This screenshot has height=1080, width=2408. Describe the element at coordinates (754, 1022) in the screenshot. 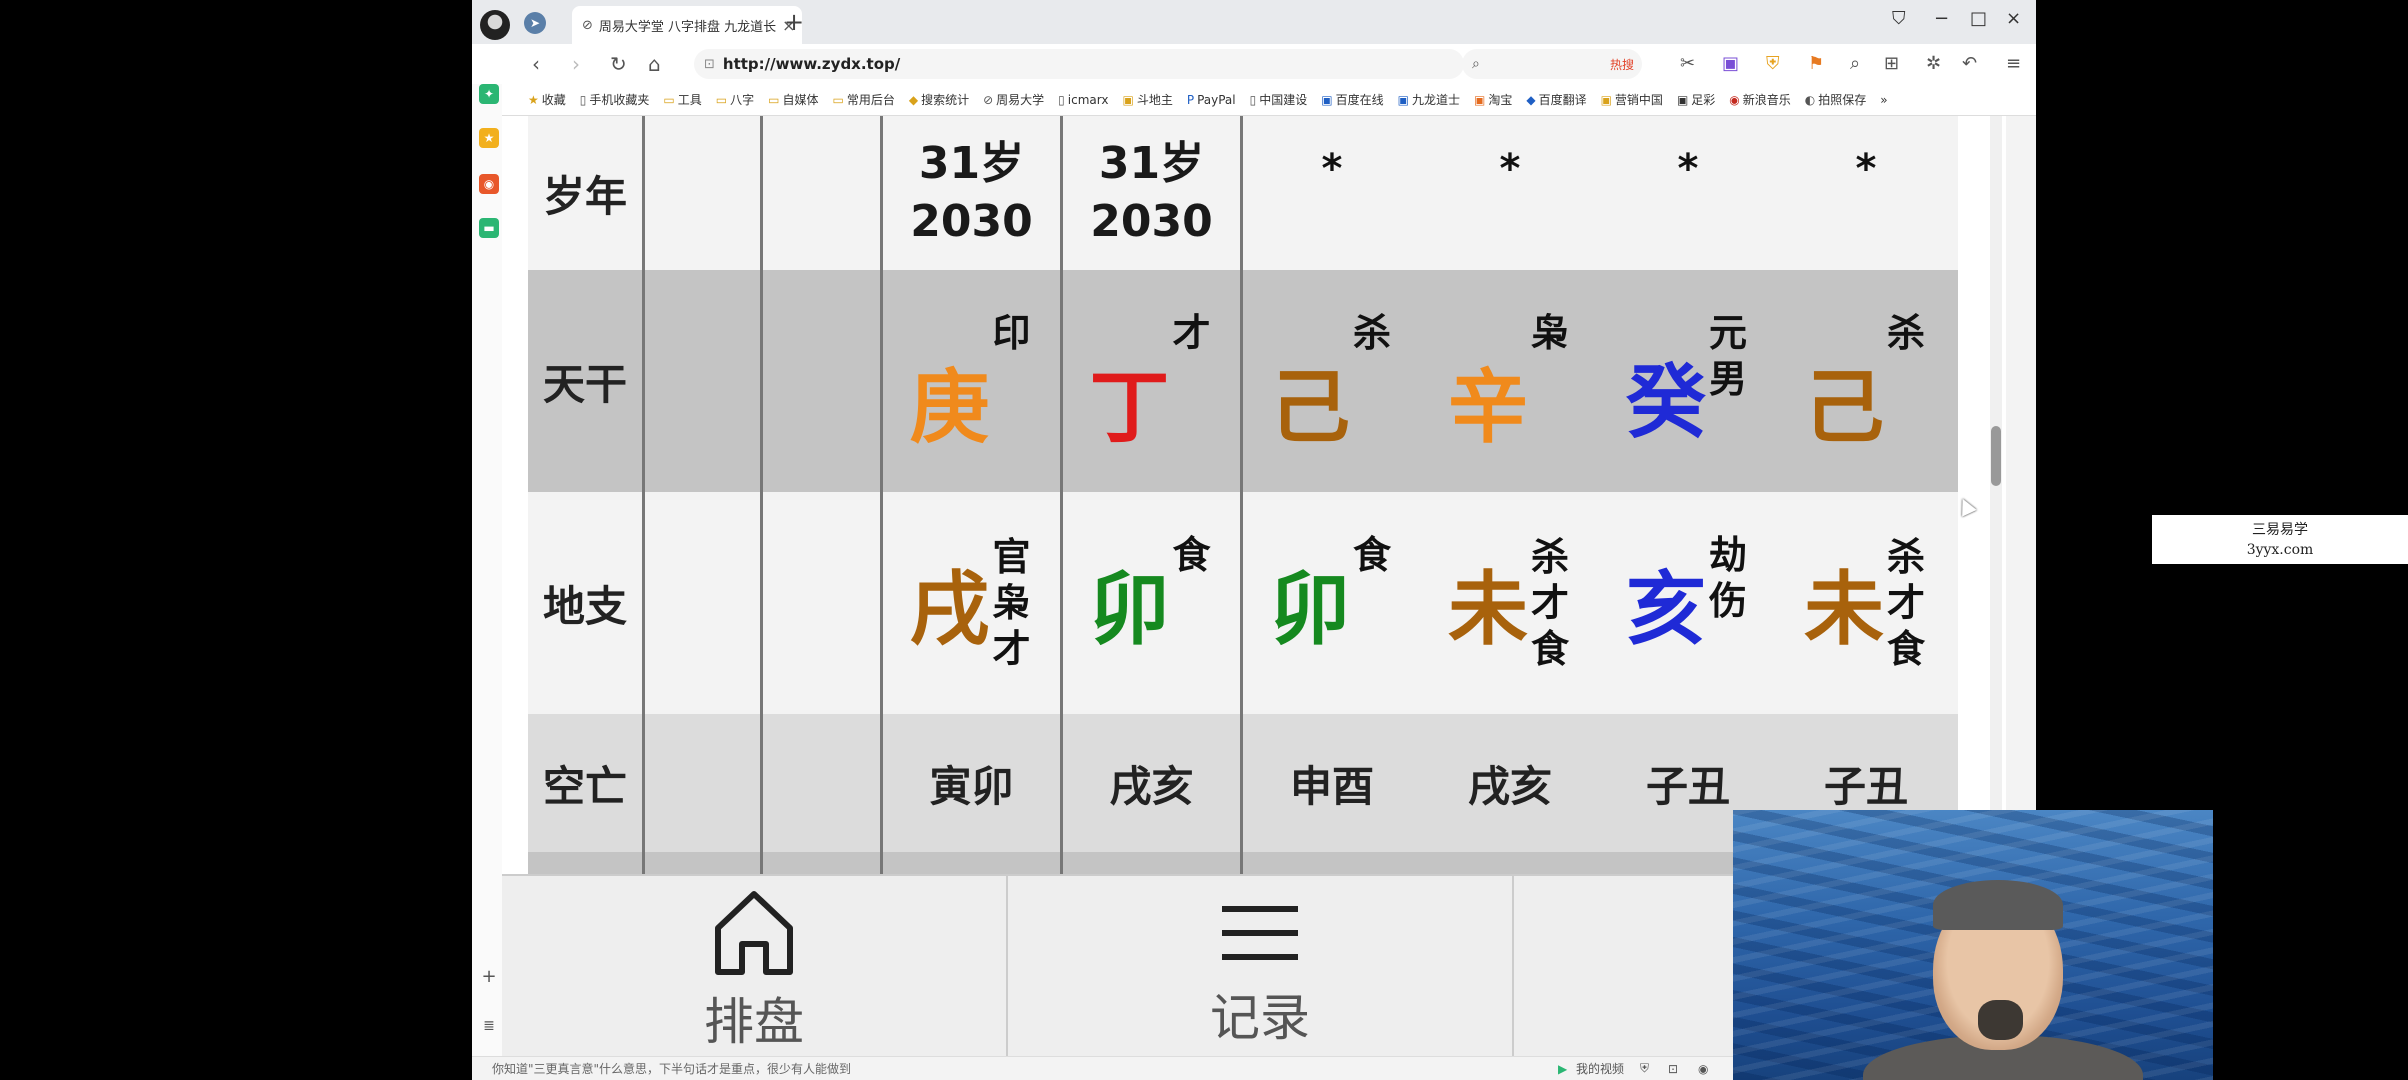

I see `nav-home-label: 排盘` at that location.